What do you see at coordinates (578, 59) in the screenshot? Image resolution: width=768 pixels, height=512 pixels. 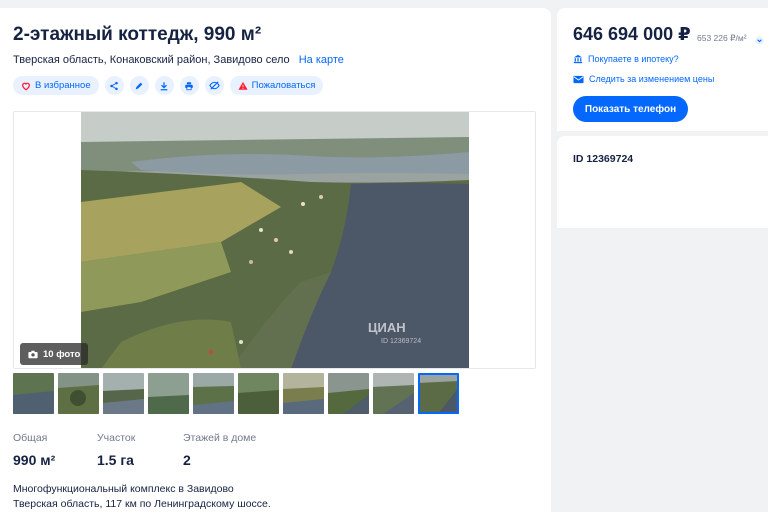 I see `bank-icon` at bounding box center [578, 59].